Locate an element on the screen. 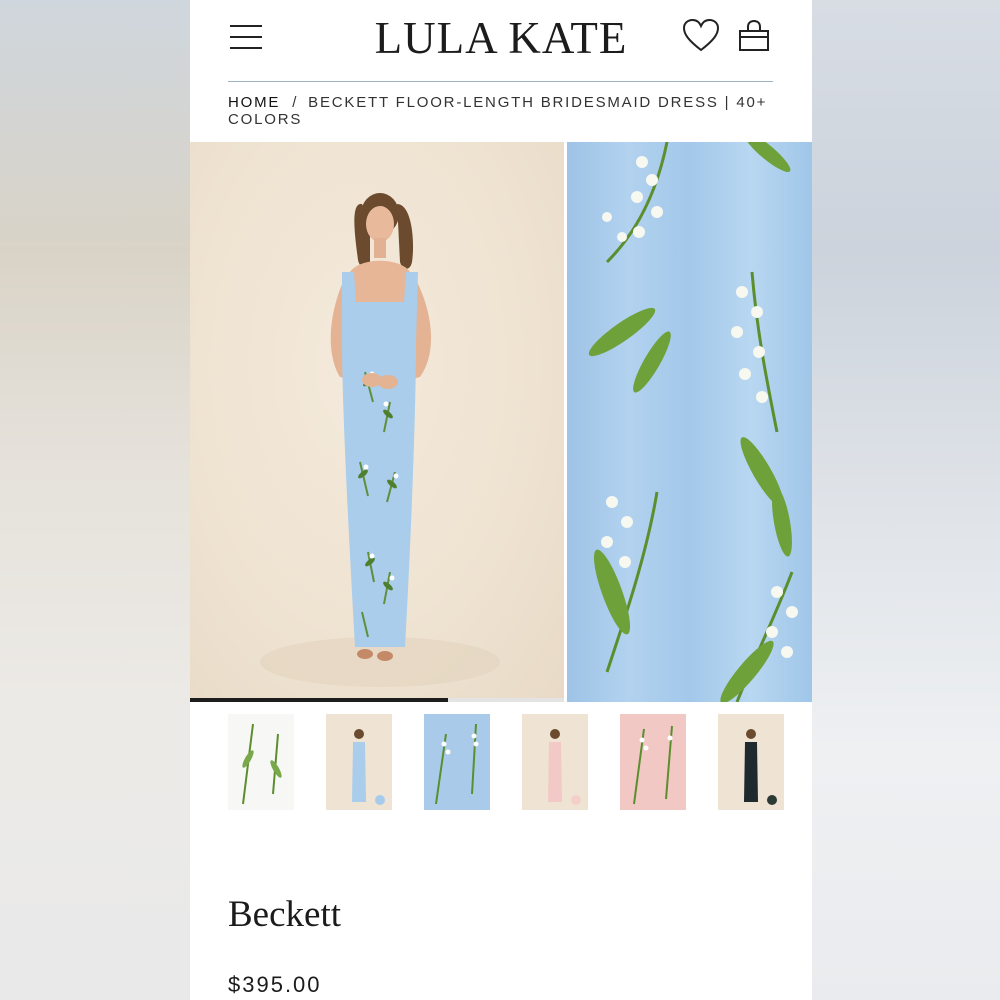 This screenshot has width=1000, height=1000. thumbnail-blue-floral-fabric is located at coordinates (457, 762).